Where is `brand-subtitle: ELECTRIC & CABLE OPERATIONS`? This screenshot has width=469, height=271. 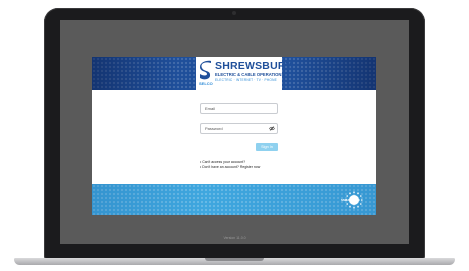
brand-subtitle: ELECTRIC & CABLE OPERATIONS is located at coordinates (250, 74).